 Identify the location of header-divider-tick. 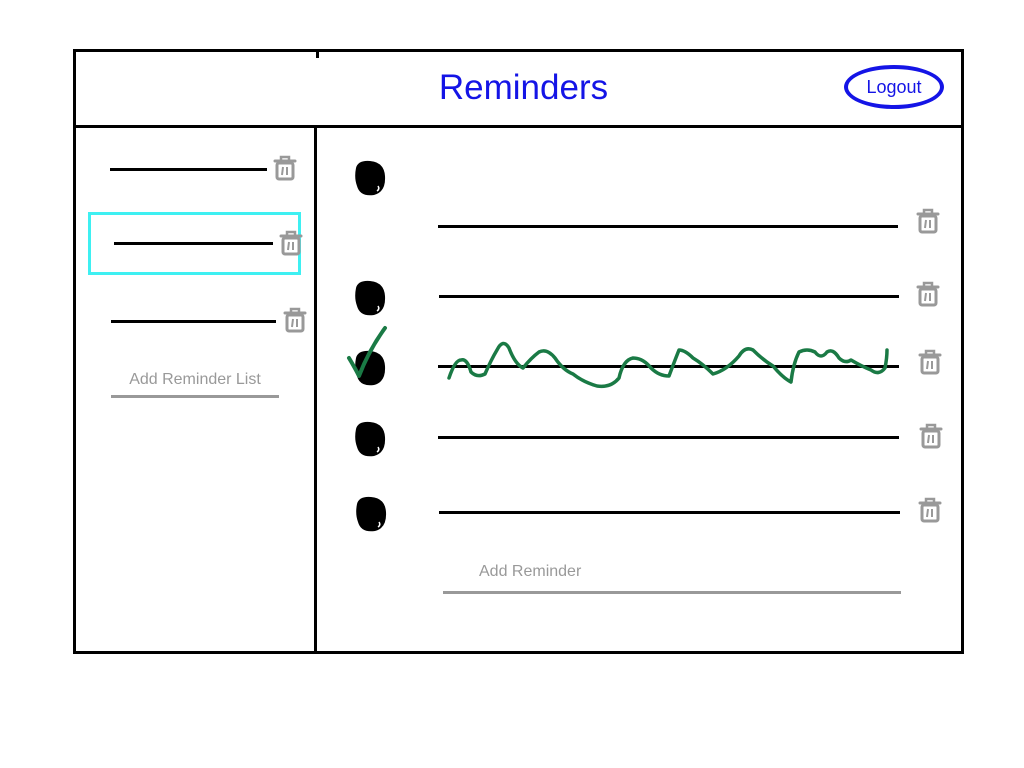
(317, 55).